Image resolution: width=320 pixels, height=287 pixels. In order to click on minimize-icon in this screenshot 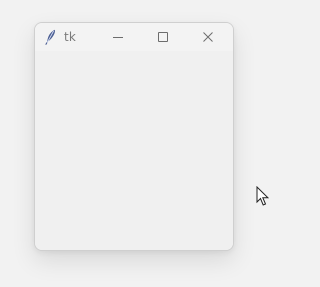, I will do `click(118, 37)`.